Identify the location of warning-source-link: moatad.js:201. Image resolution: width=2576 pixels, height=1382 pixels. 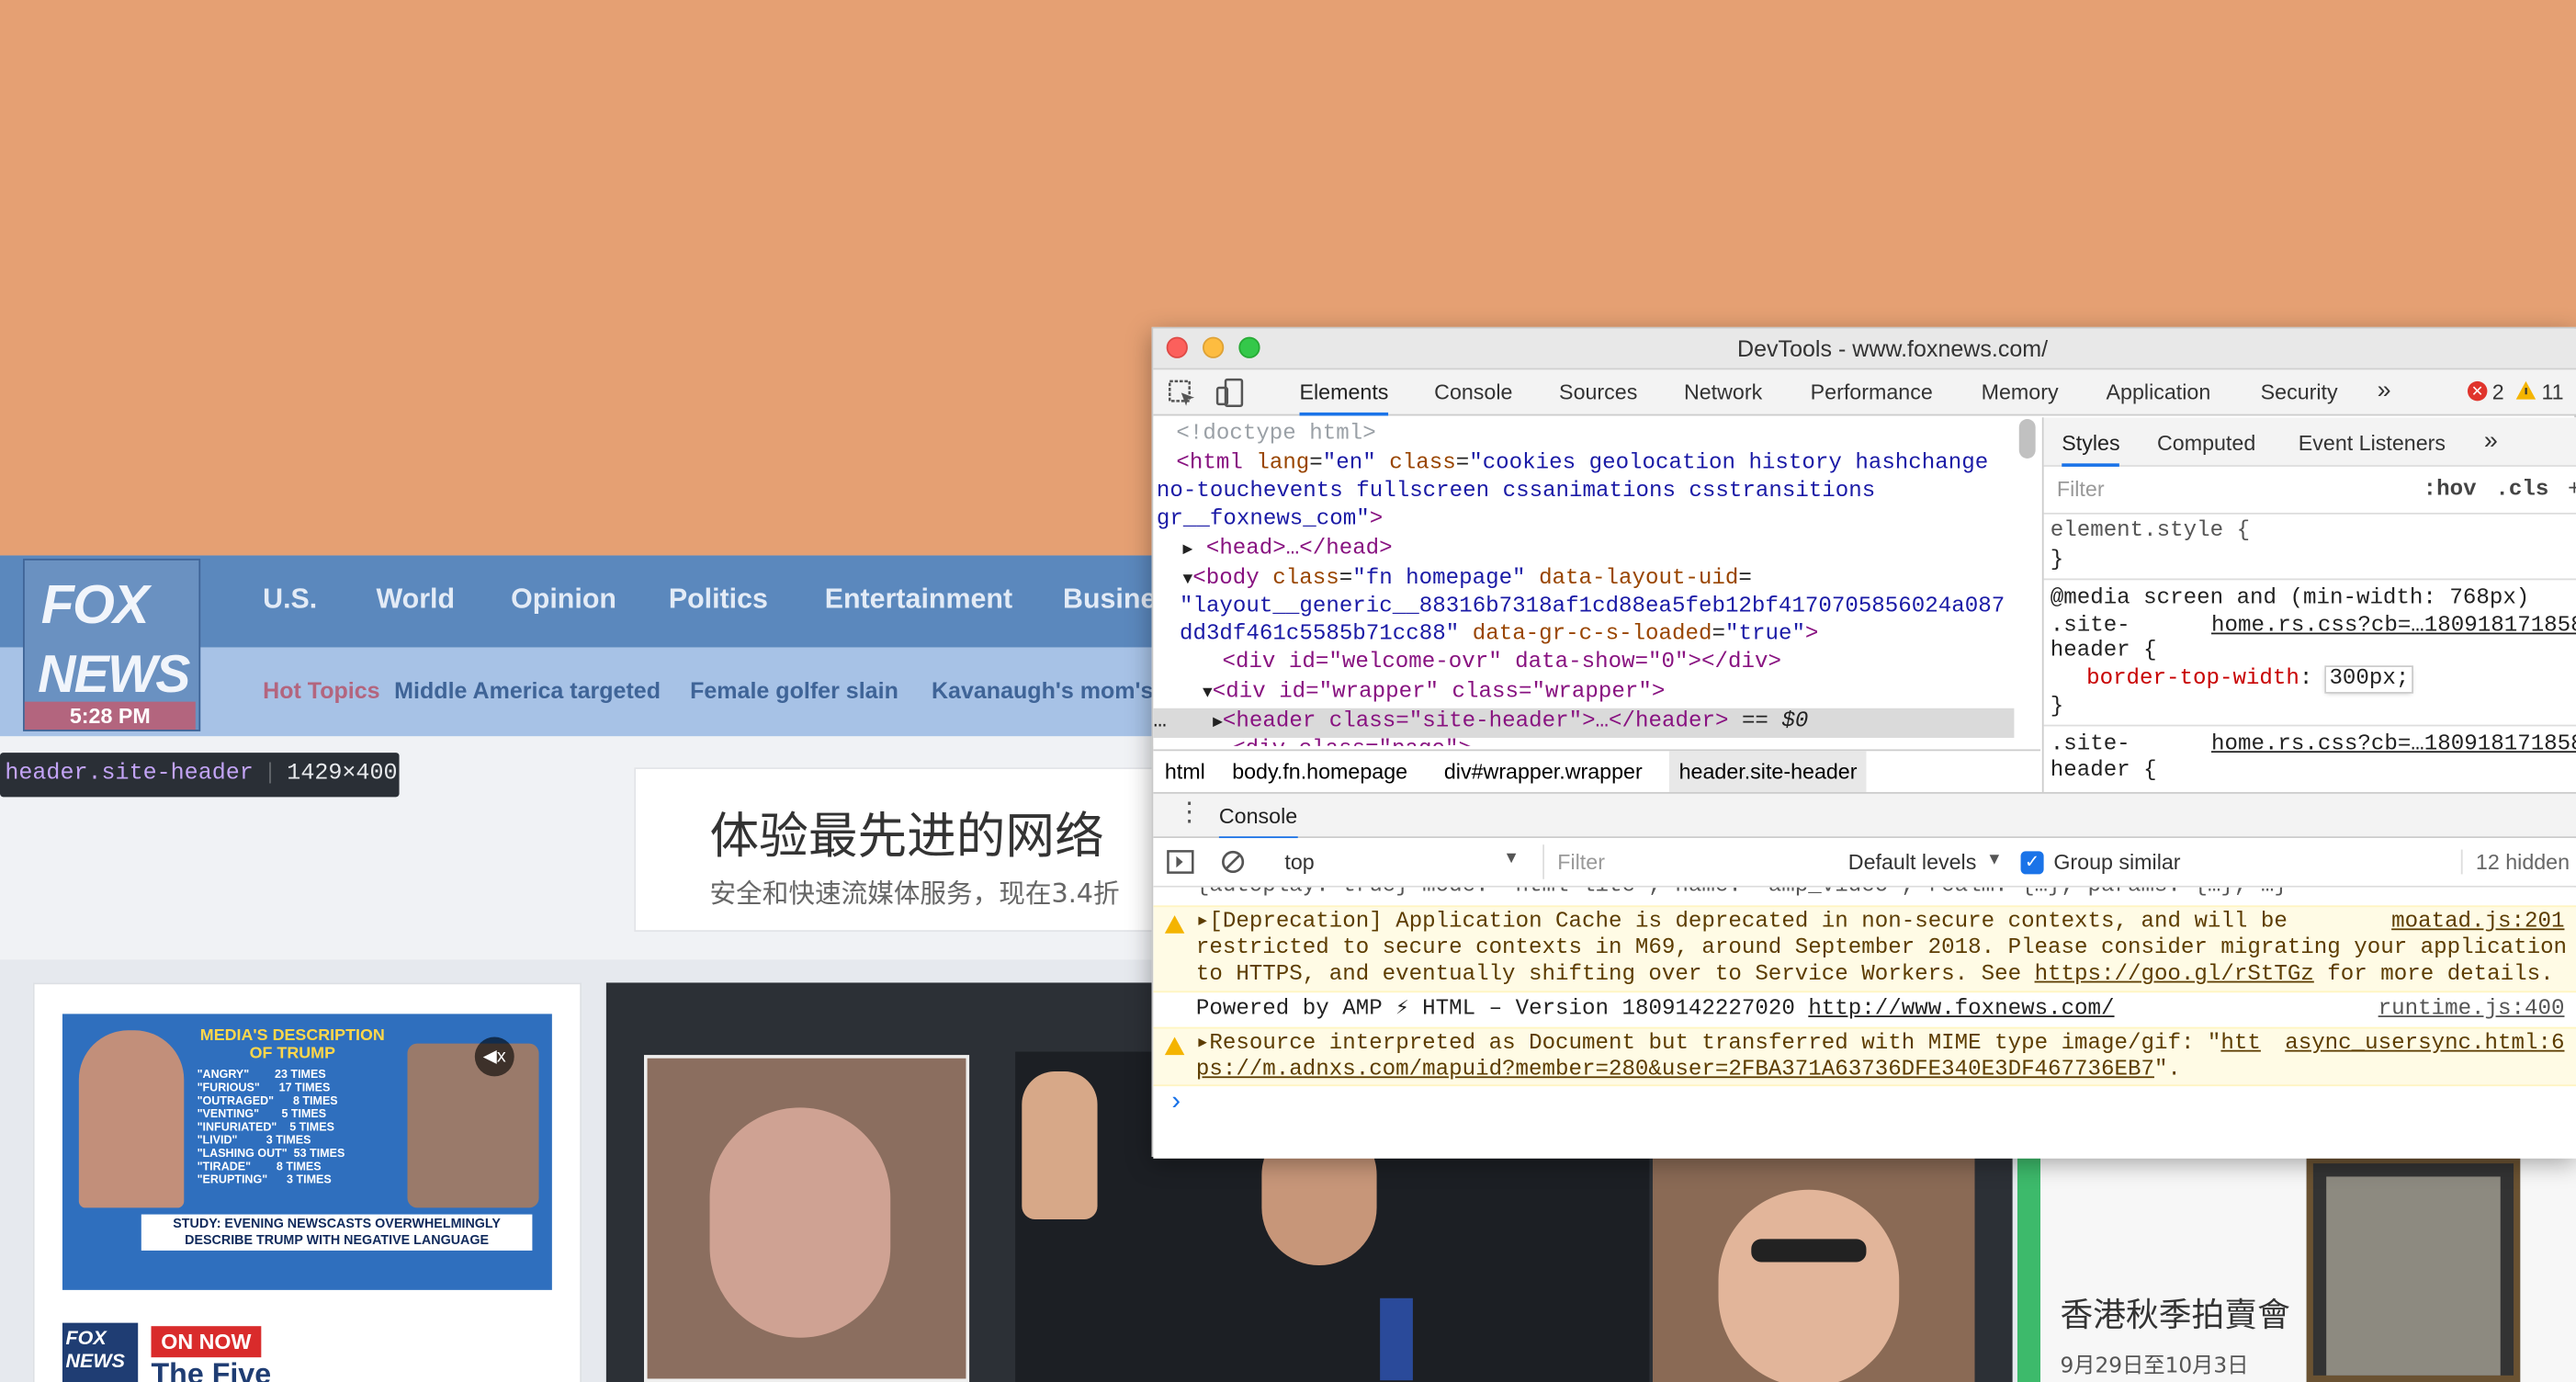
(2477, 924).